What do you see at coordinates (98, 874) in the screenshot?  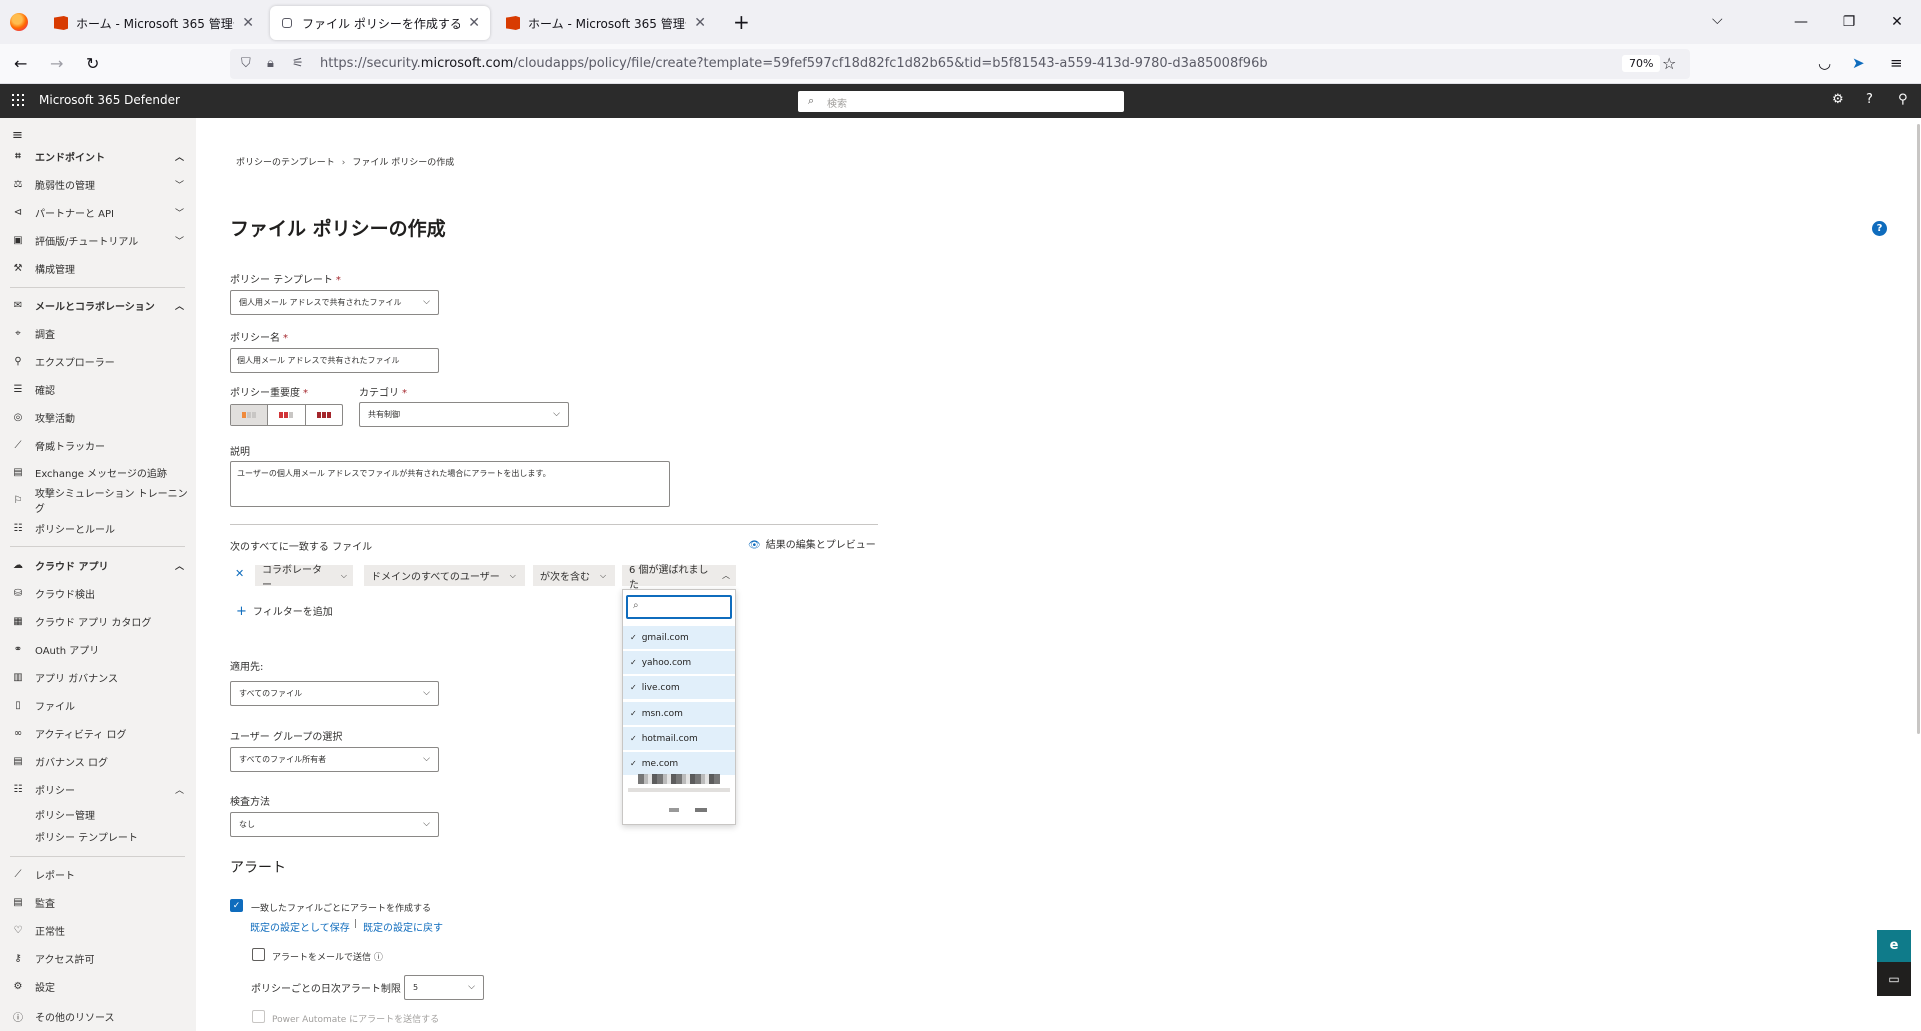 I see `sidebar-item-reports: ⟋ レポート` at bounding box center [98, 874].